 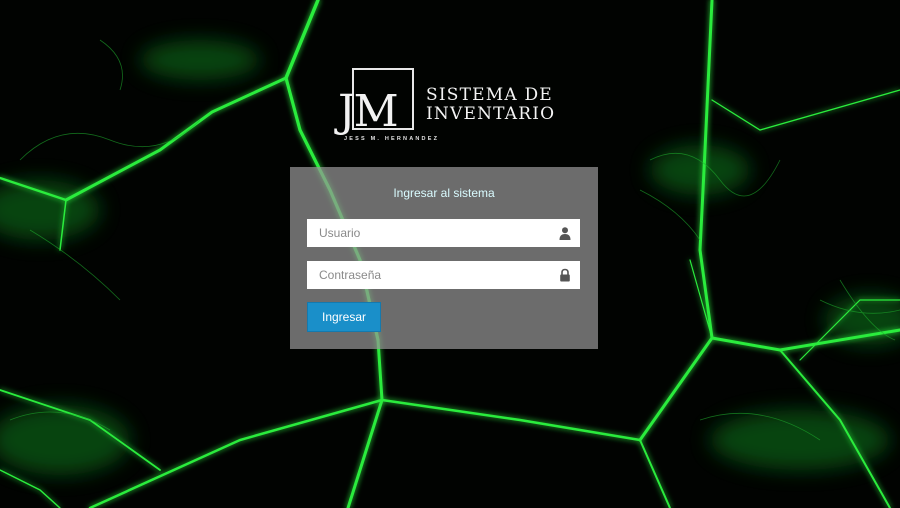 I want to click on logo-subtitle: JESS M. HERNANDEZ, so click(x=392, y=139).